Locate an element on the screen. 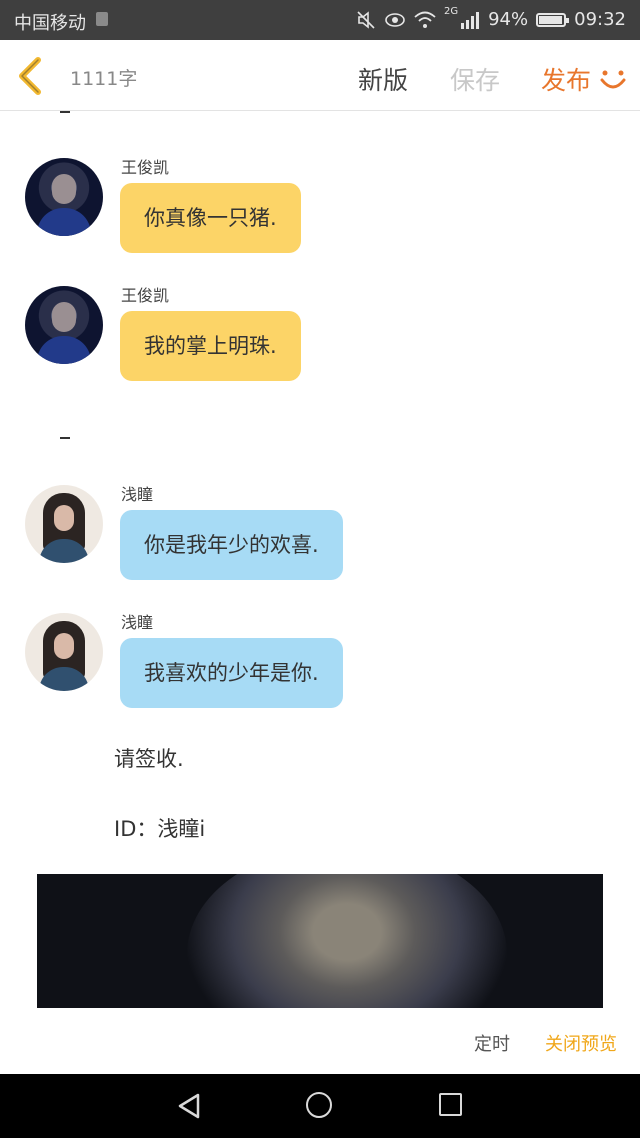  message-bubble: 你真像一只猪. is located at coordinates (210, 218).